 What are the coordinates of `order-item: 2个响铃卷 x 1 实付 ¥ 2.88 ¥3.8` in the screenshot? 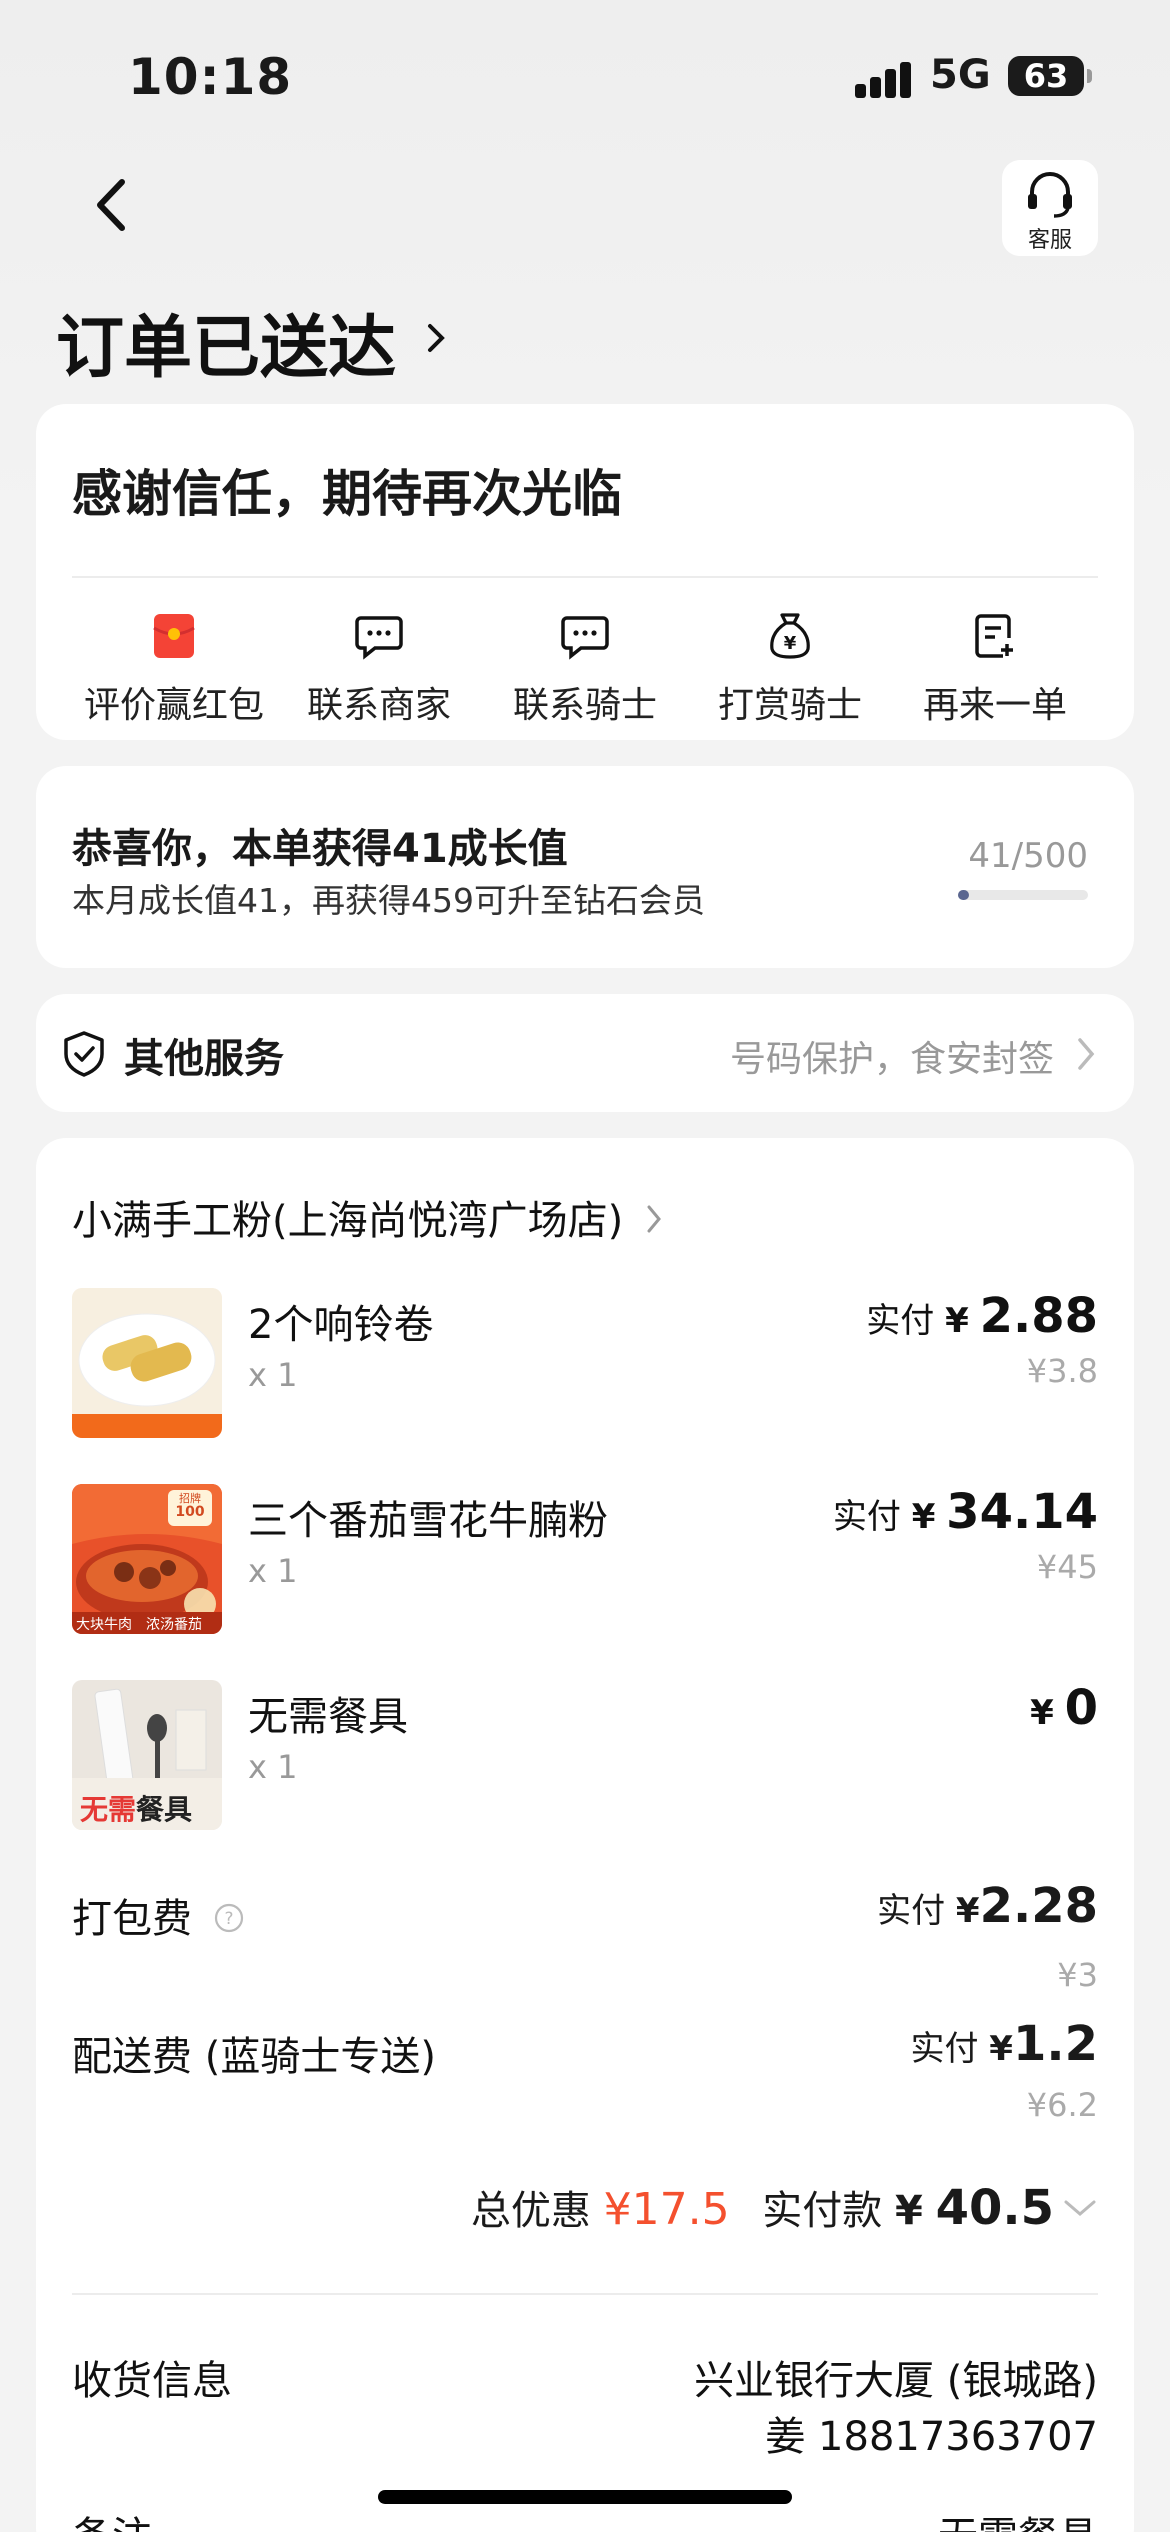 It's located at (585, 1363).